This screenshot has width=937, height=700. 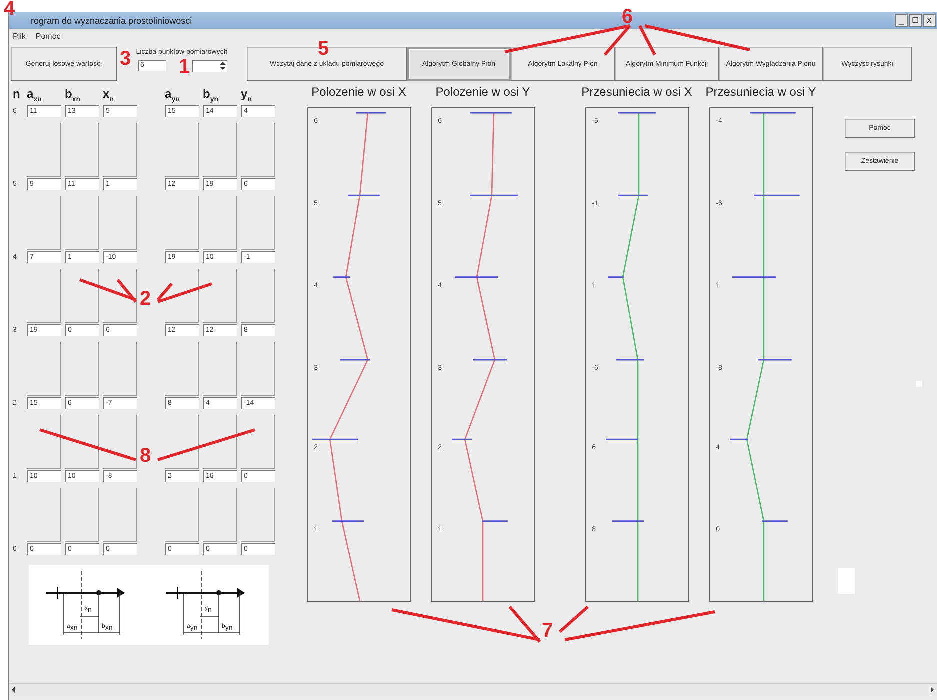 What do you see at coordinates (111, 21) in the screenshot?
I see `window-title: rogram do wyznaczania prostoliniowosci` at bounding box center [111, 21].